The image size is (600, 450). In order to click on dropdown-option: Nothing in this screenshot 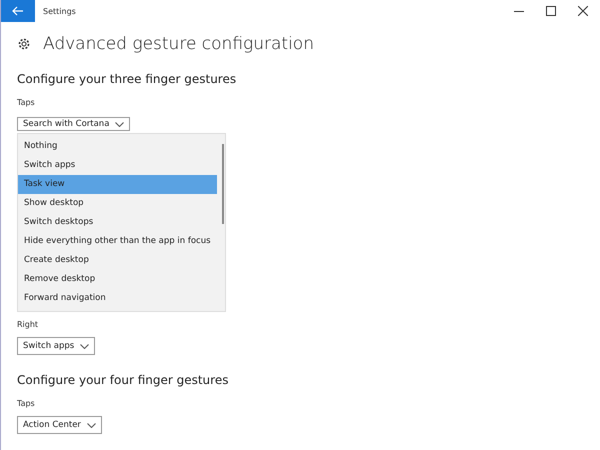, I will do `click(117, 146)`.